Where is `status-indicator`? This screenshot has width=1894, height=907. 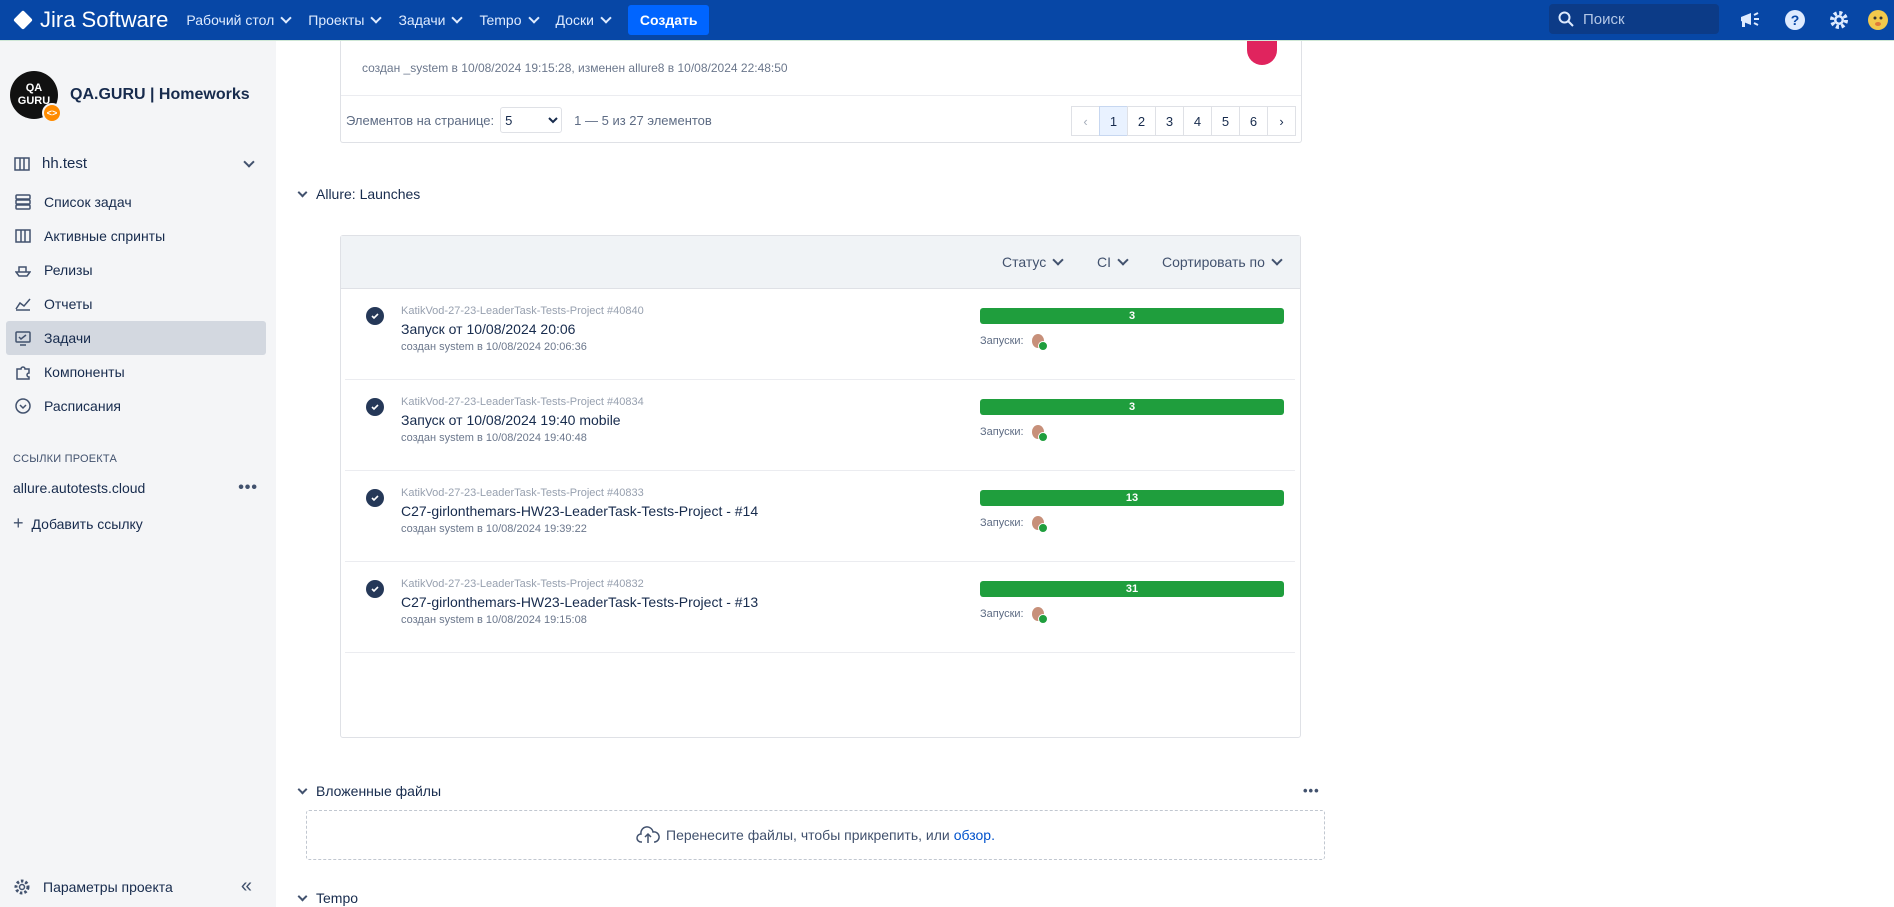
status-indicator is located at coordinates (1262, 53).